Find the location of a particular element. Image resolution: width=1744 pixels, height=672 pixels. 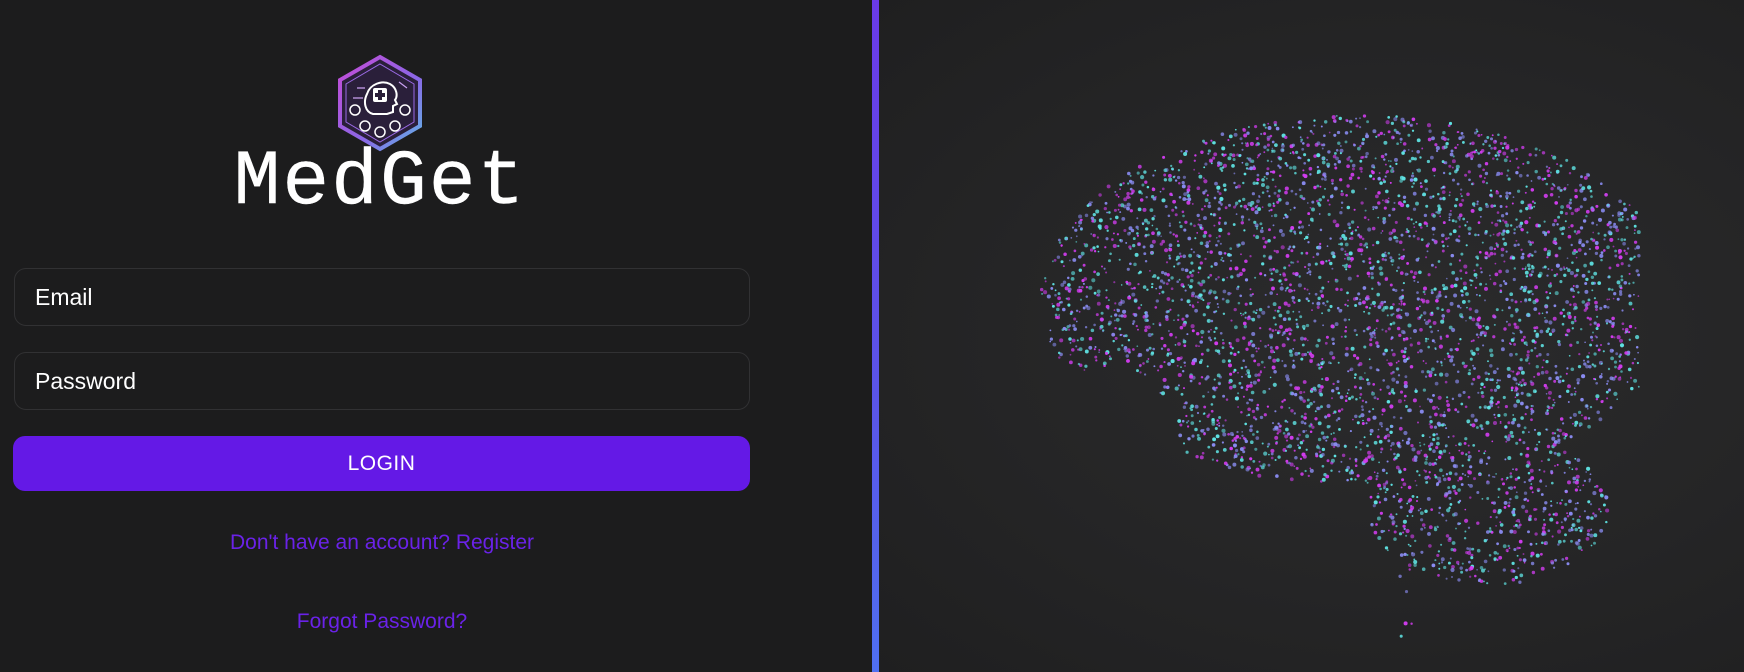

password-field is located at coordinates (382, 381).